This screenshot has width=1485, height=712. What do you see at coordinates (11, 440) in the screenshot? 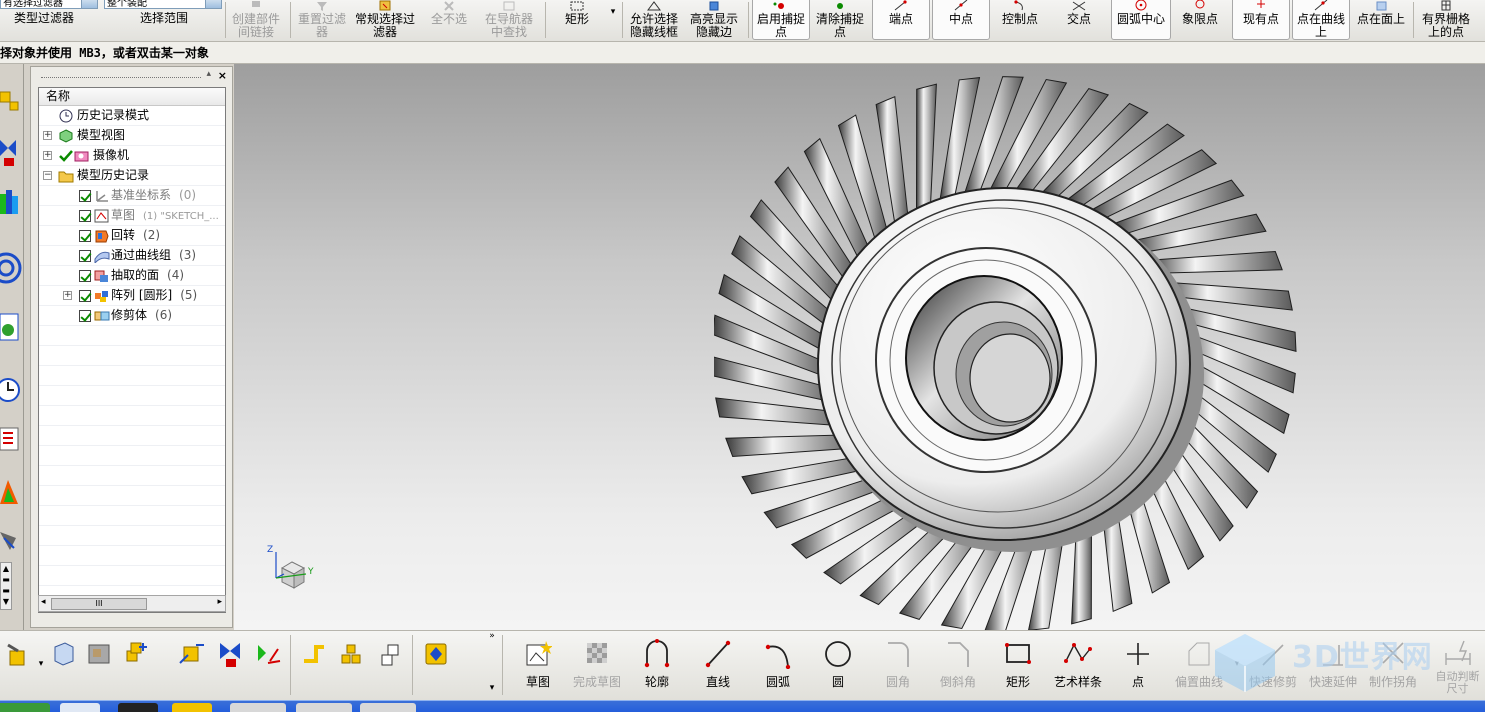
I see `process-studio-tab` at bounding box center [11, 440].